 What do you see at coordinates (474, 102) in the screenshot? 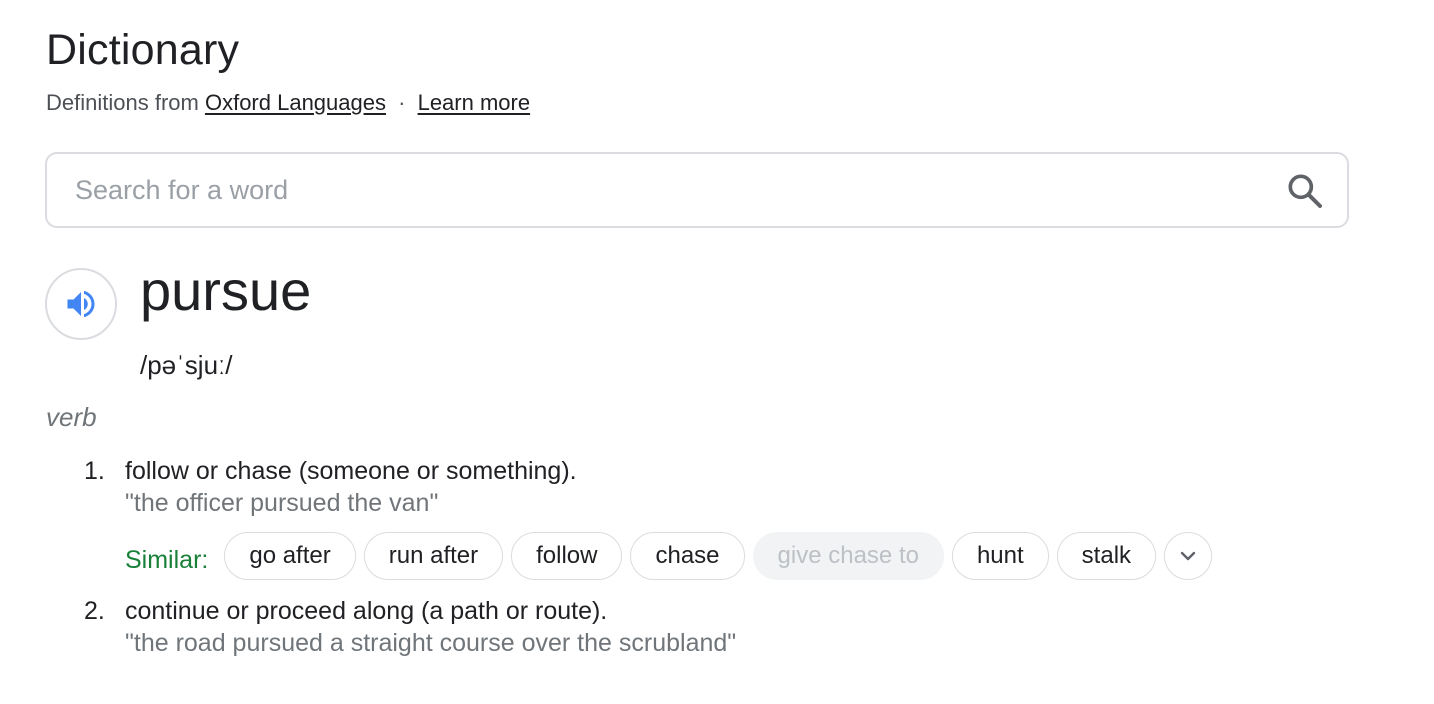
I see `learn-more-link: Learn more` at bounding box center [474, 102].